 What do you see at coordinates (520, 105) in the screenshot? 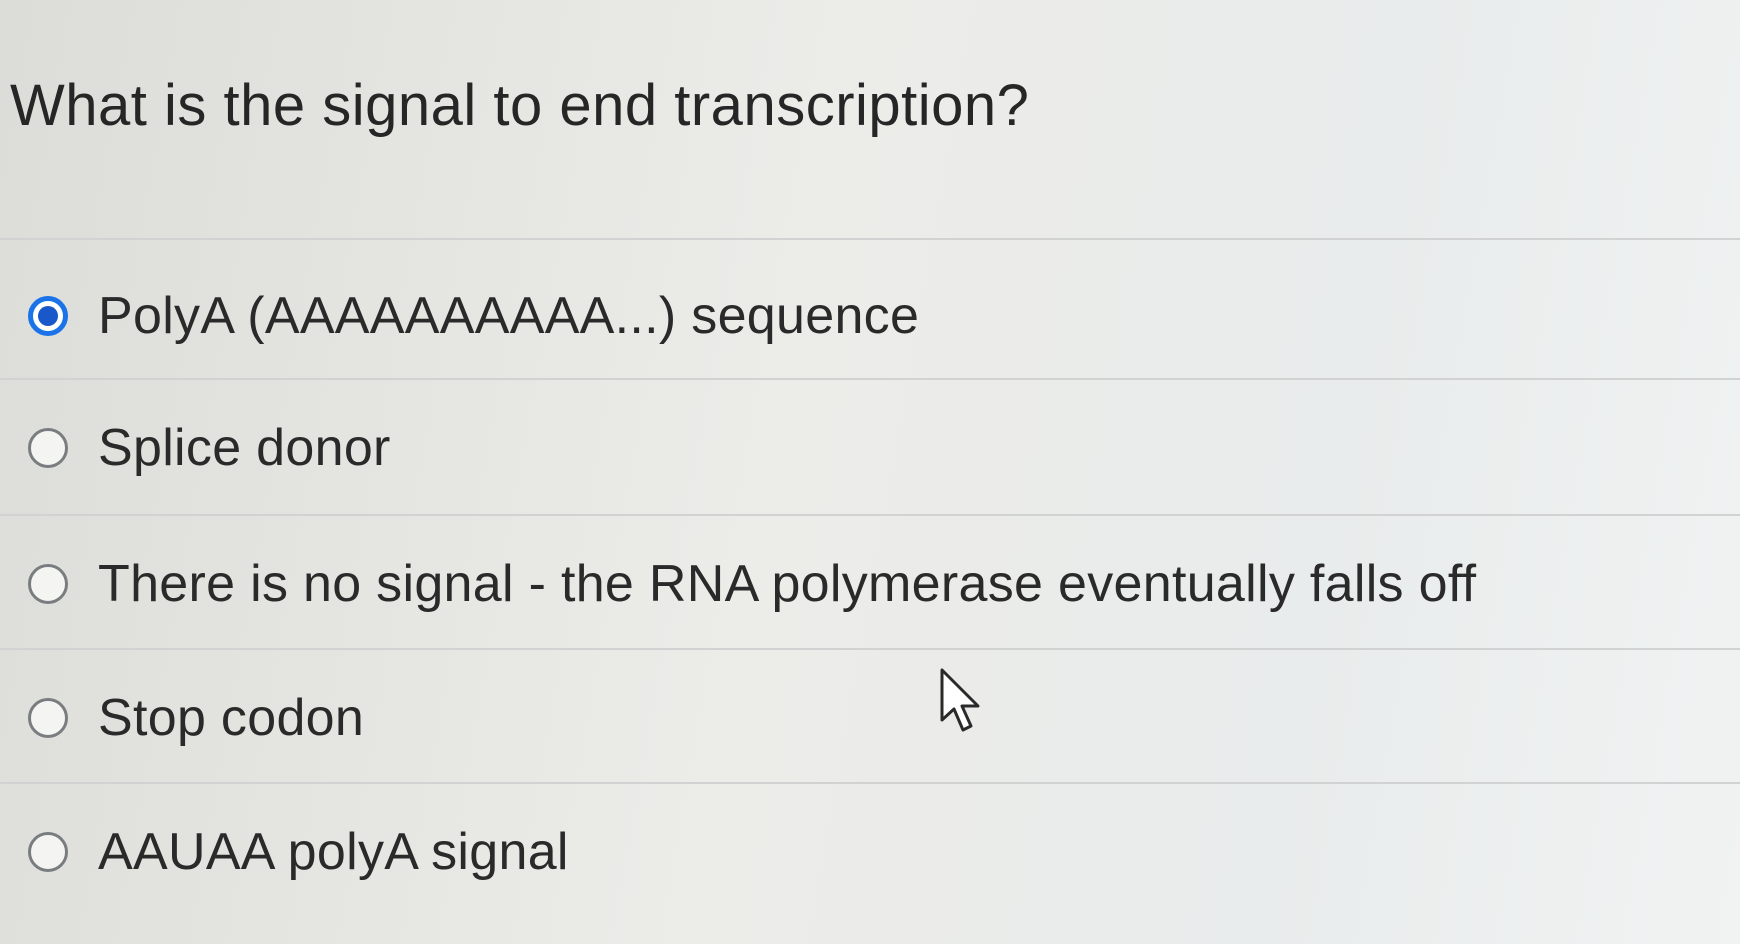
I see `page-title: What is the signal to end transcription?` at bounding box center [520, 105].